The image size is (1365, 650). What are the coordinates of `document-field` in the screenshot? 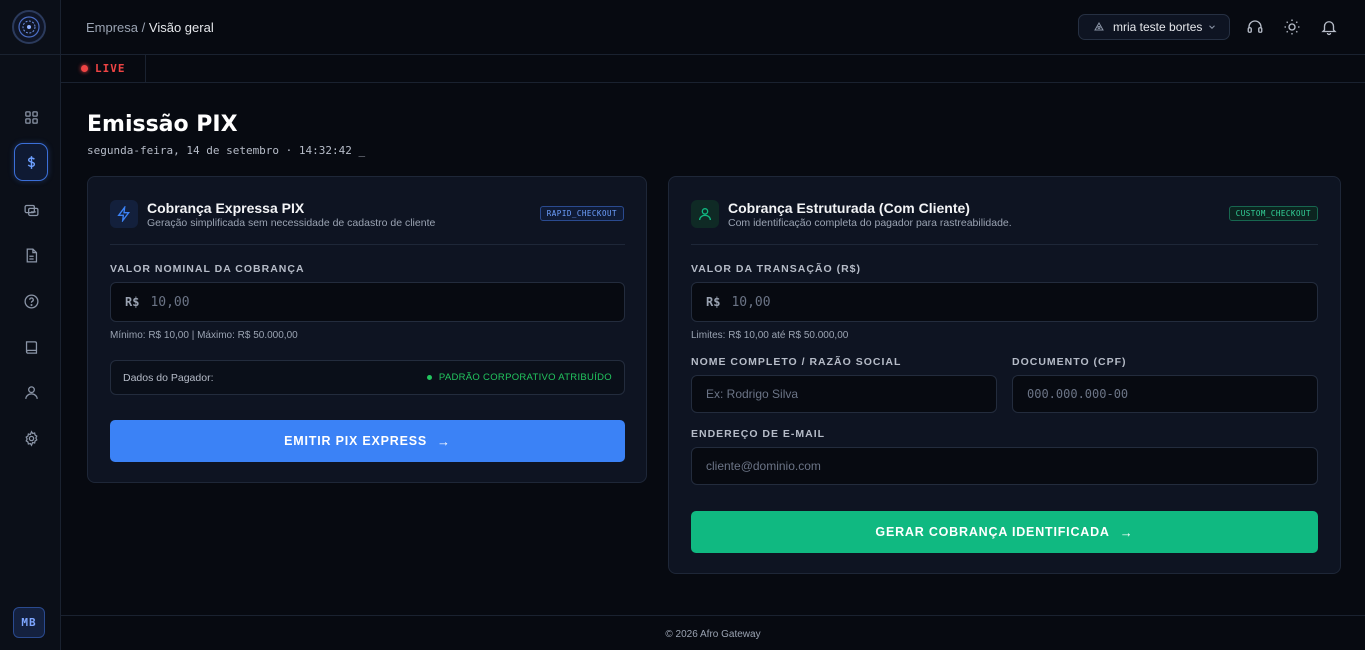 It's located at (1165, 394).